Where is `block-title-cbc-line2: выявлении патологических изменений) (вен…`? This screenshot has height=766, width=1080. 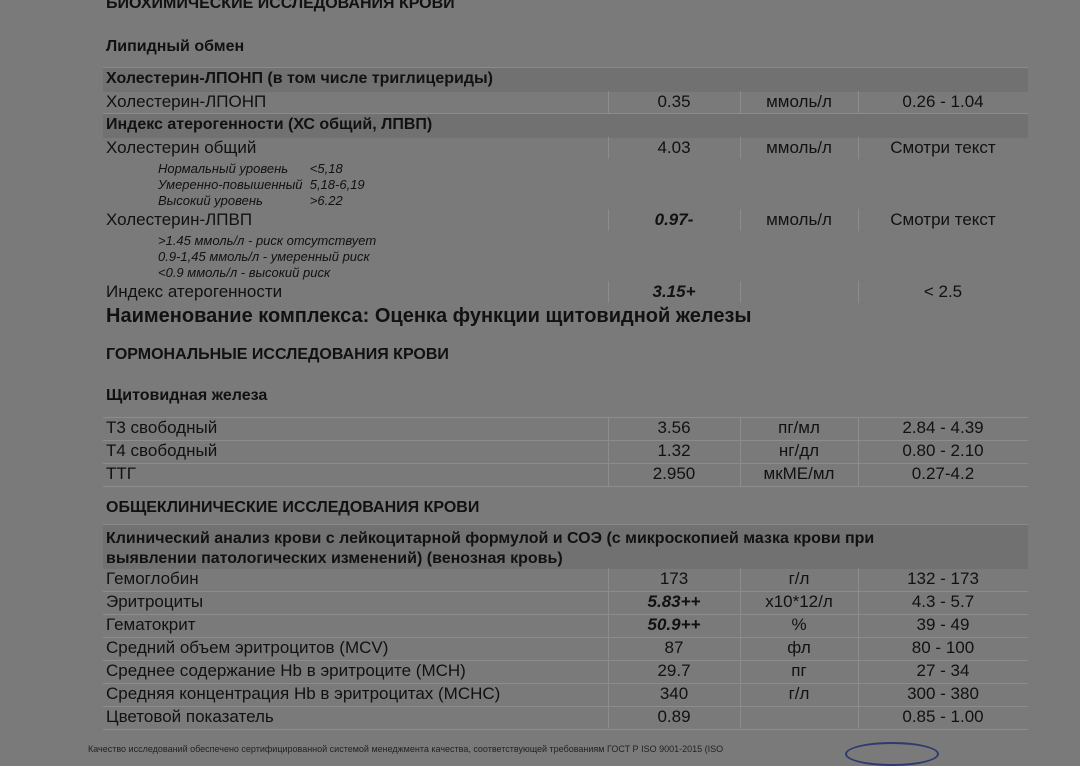
block-title-cbc-line2: выявлении патологических изменений) (вен… is located at coordinates (334, 558).